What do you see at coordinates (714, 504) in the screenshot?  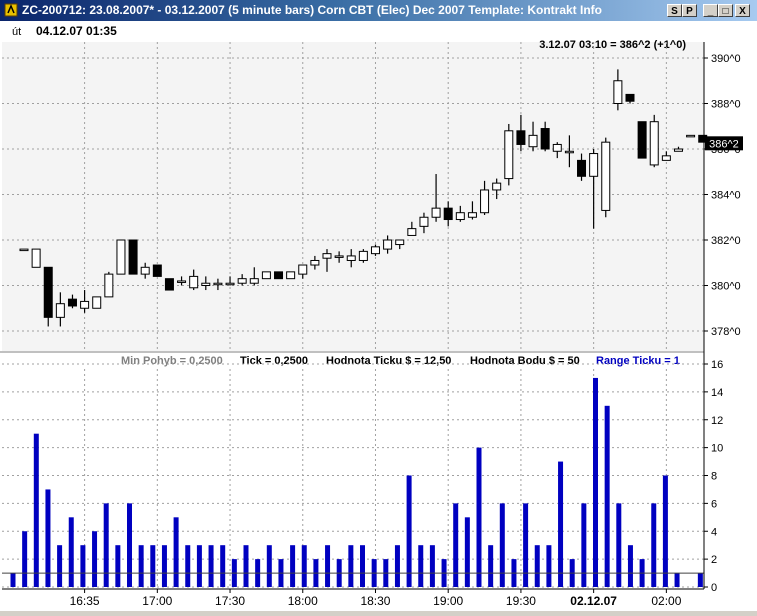 I see `volume-tick-label: 6` at bounding box center [714, 504].